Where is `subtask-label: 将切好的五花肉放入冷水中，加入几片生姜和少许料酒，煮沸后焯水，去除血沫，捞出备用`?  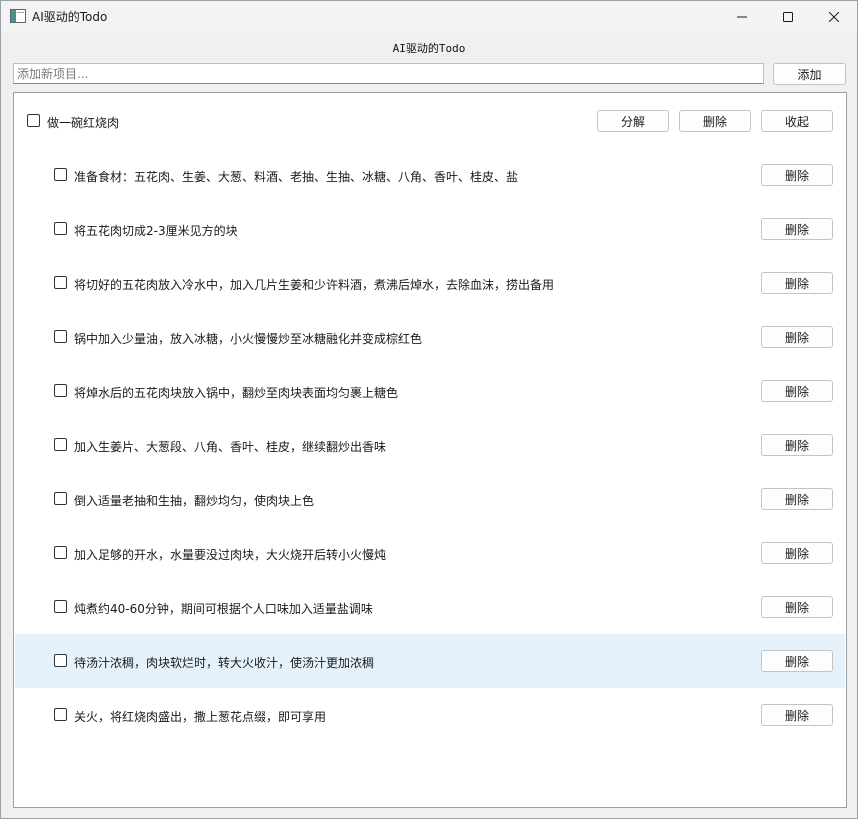
subtask-label: 将切好的五花肉放入冷水中，加入几片生姜和少许料酒，煮沸后焯水，去除血沫，捞出备用 is located at coordinates (314, 285).